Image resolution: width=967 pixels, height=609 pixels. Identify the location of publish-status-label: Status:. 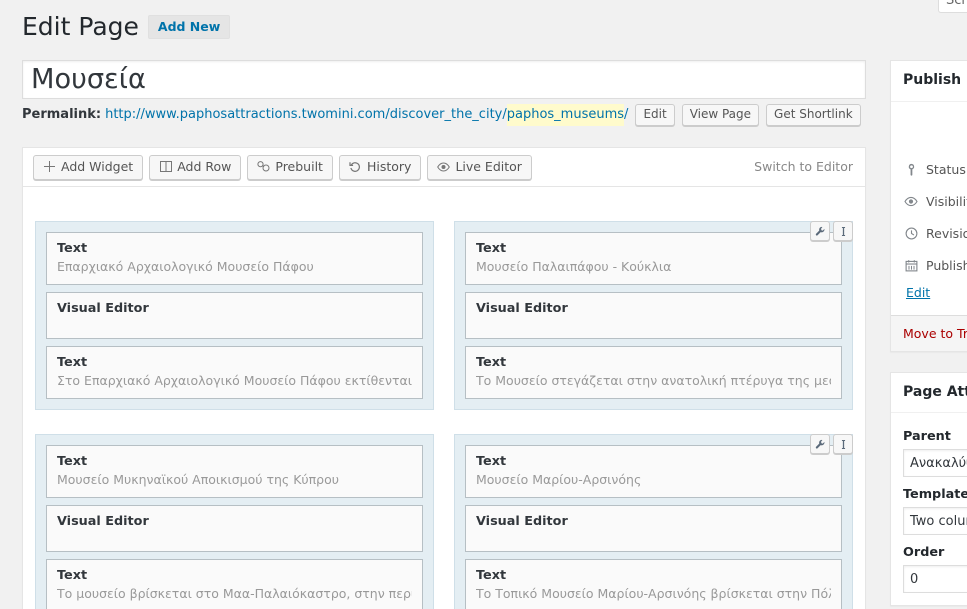
(946, 169).